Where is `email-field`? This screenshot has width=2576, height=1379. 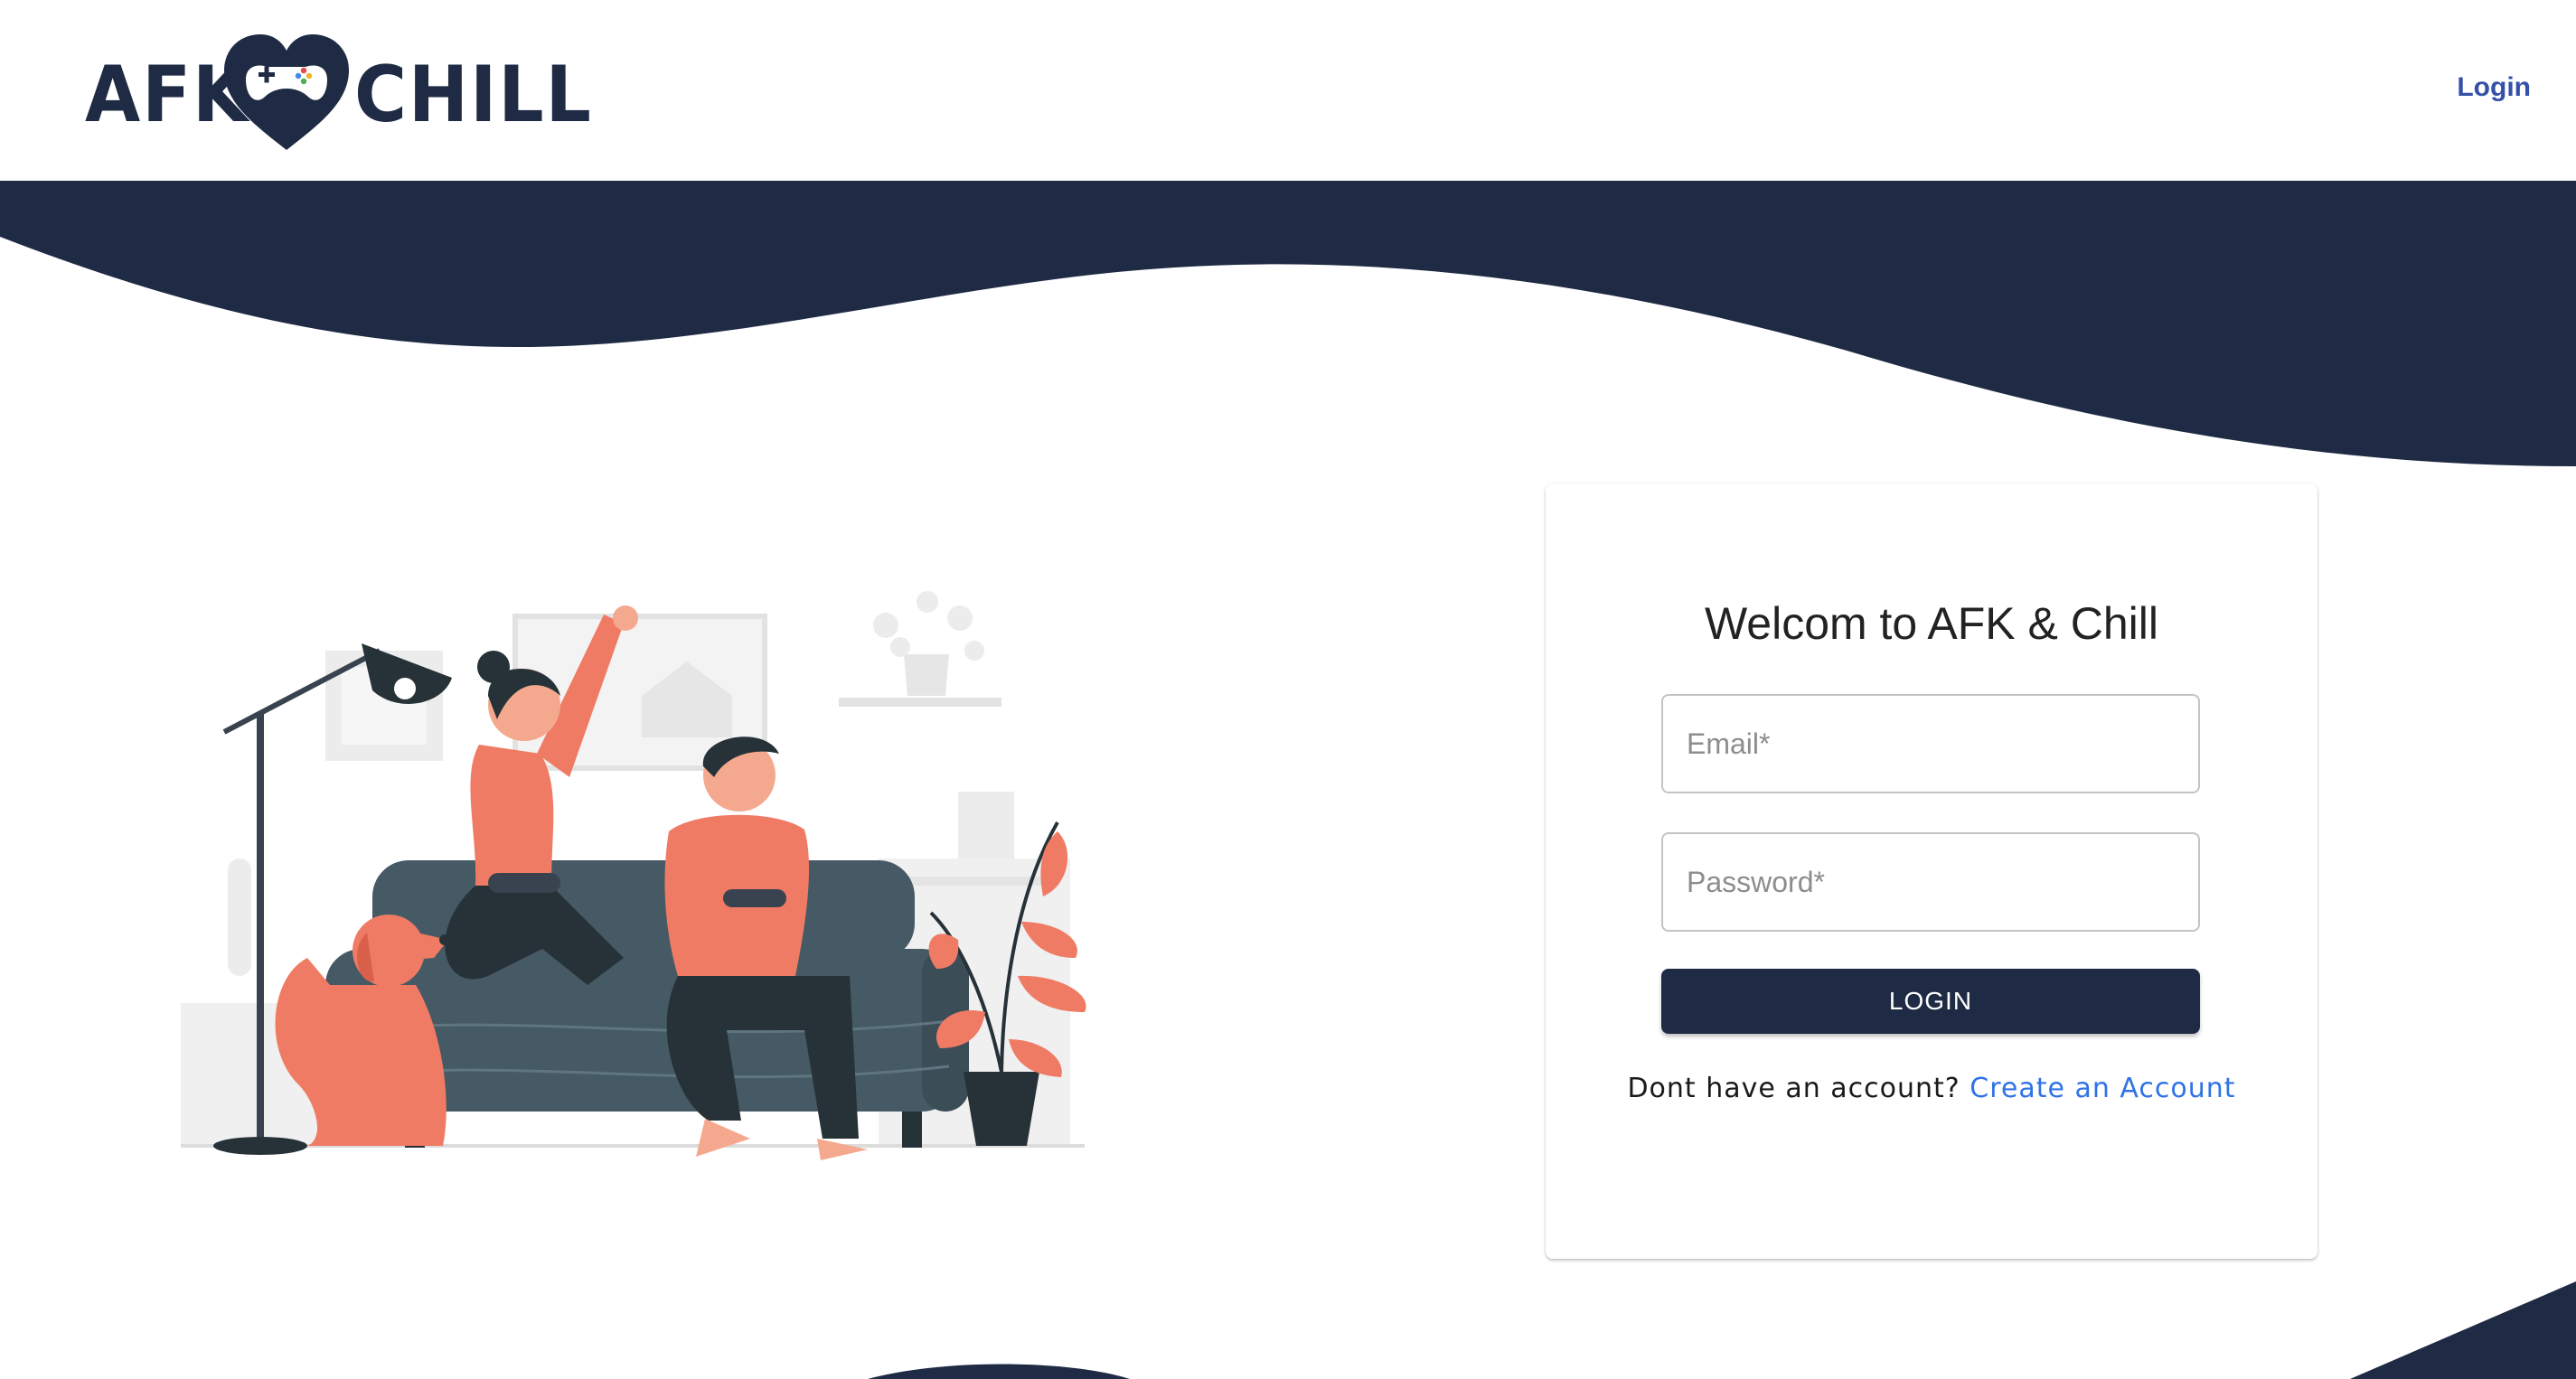
email-field is located at coordinates (1930, 743).